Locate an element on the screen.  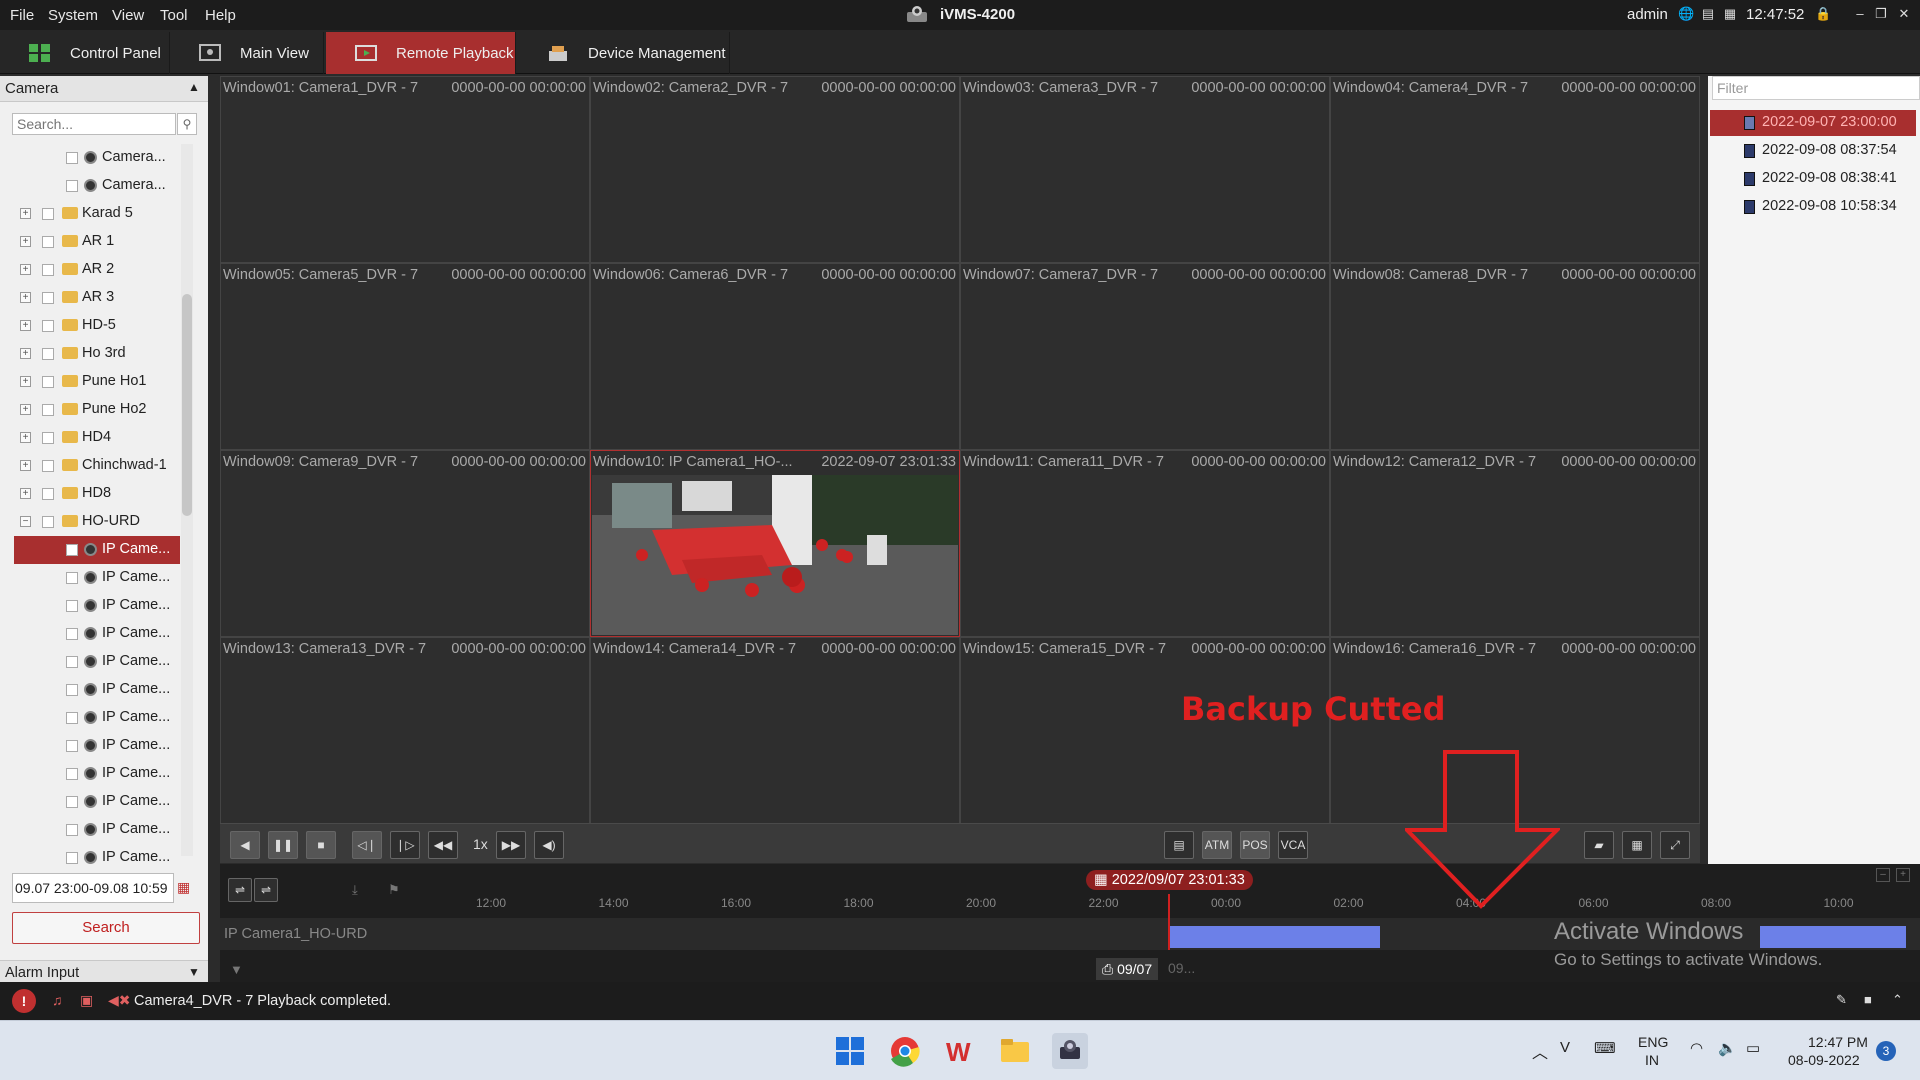
keyboard-icon: ▤ is located at coordinates (1708, 14).